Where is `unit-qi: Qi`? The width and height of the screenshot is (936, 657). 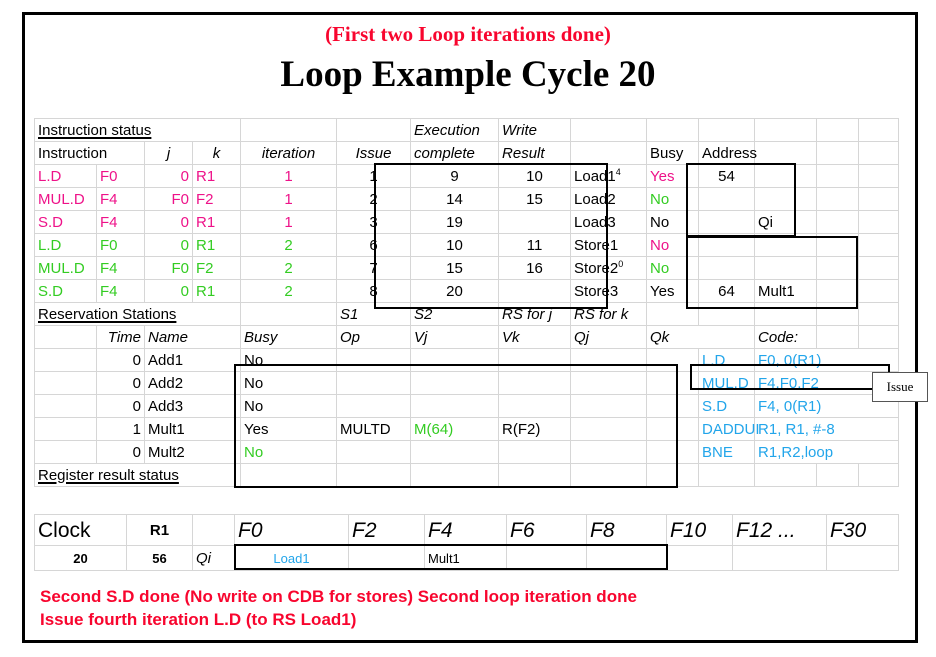
unit-qi: Qi is located at coordinates (786, 222).